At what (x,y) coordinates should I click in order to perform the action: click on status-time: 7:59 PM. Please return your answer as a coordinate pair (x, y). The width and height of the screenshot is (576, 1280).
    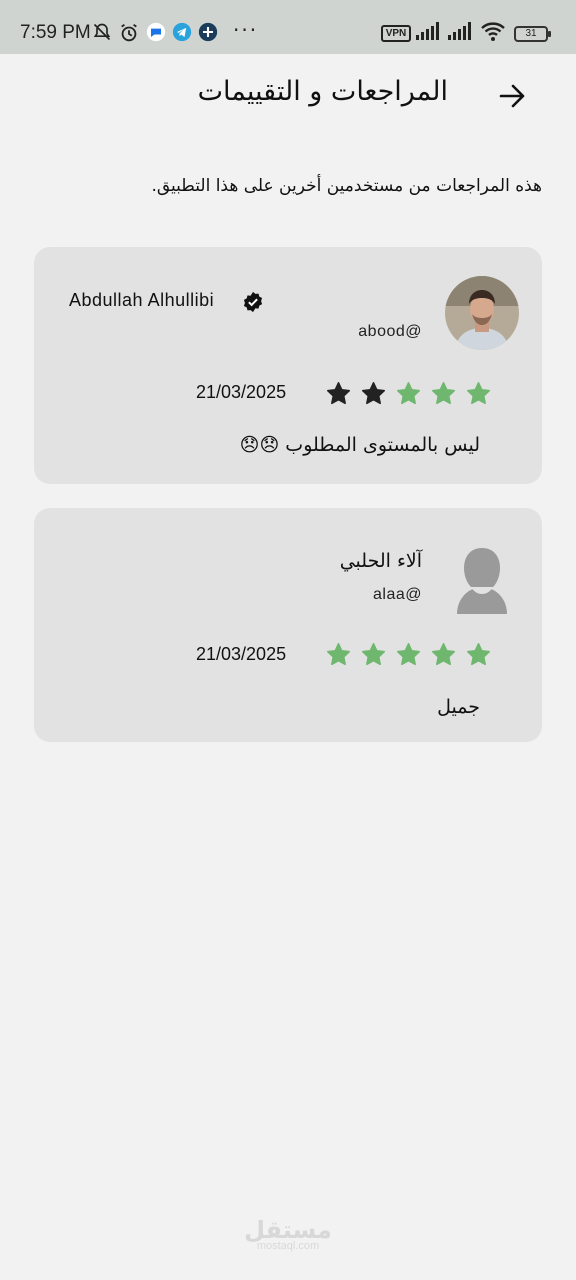
    Looking at the image, I should click on (55, 32).